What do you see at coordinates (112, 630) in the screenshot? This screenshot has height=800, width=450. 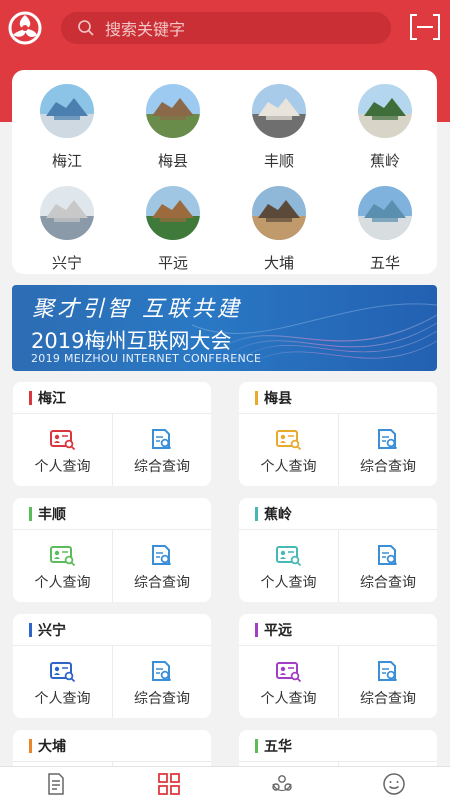 I see `query-card-title: 兴宁` at bounding box center [112, 630].